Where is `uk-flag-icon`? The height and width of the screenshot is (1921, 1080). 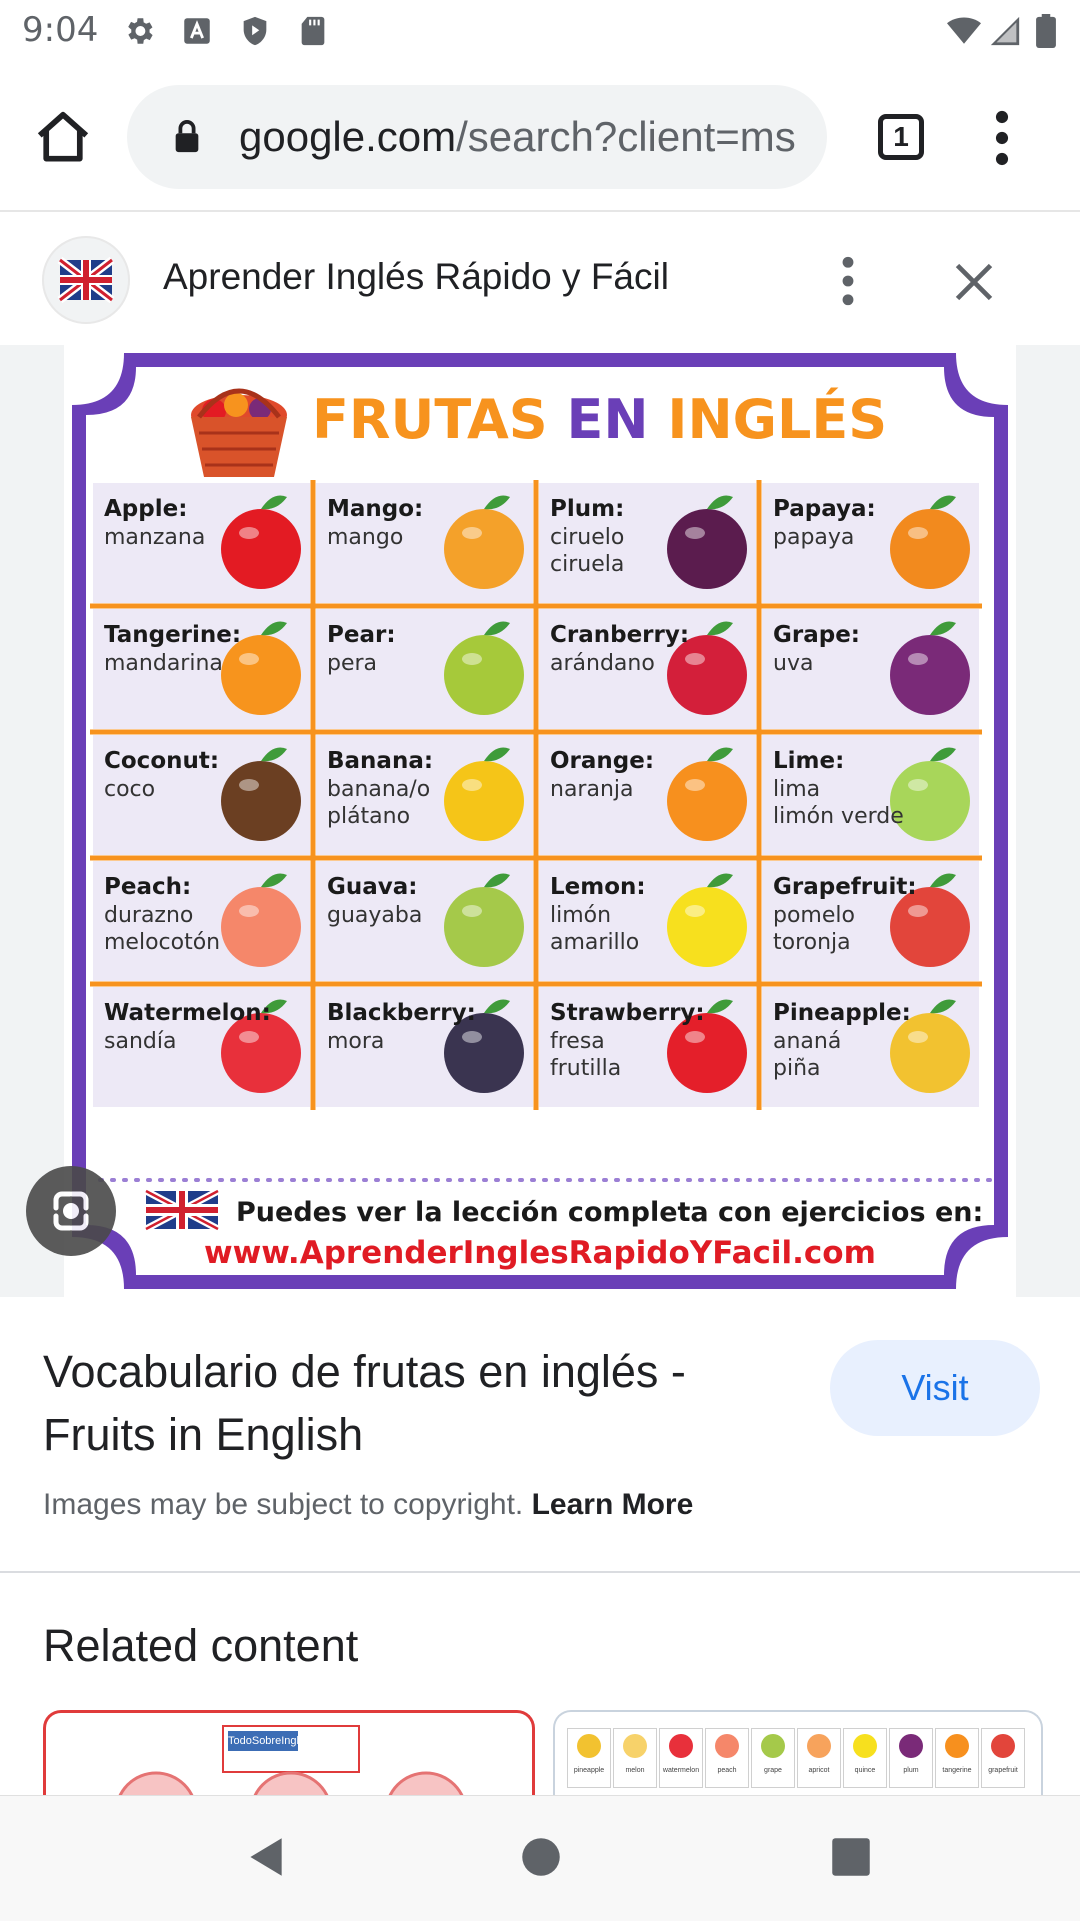
uk-flag-icon is located at coordinates (86, 280).